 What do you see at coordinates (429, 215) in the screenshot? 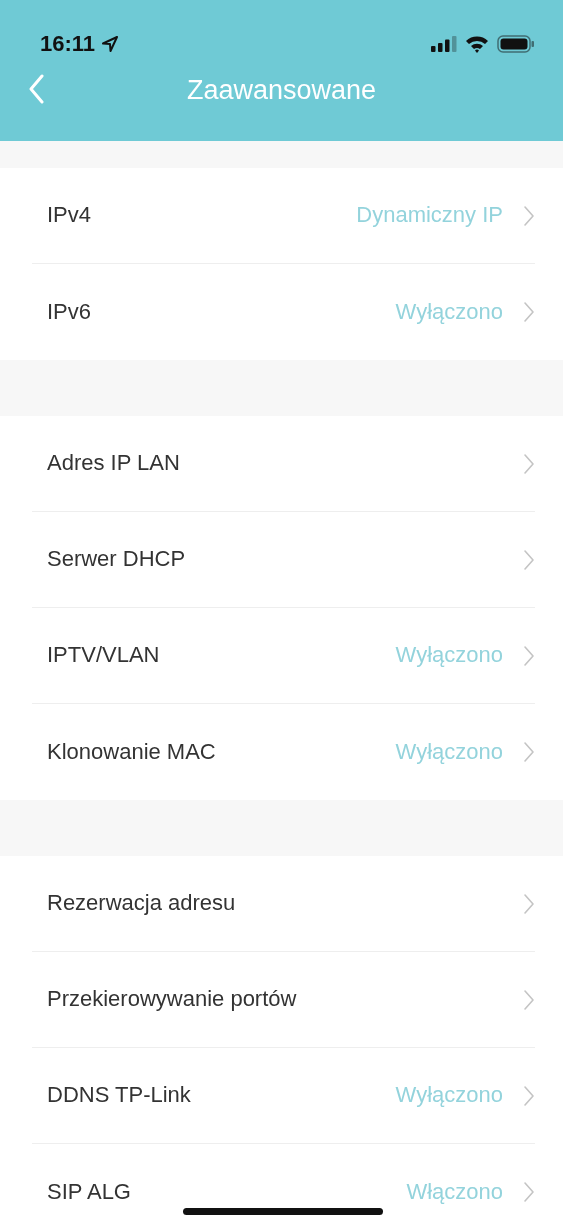
I see `row-value: Dynamiczny IP` at bounding box center [429, 215].